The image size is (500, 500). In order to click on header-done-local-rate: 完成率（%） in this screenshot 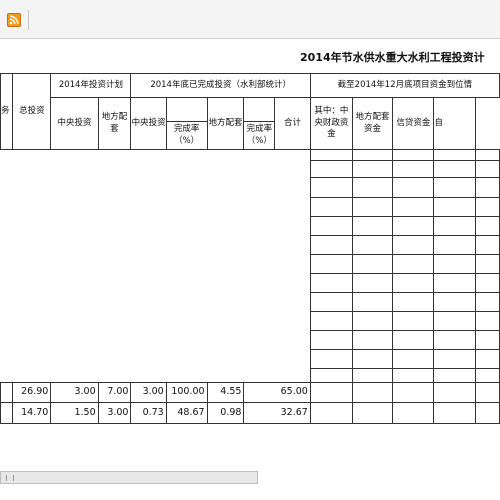, I will do `click(259, 135)`.